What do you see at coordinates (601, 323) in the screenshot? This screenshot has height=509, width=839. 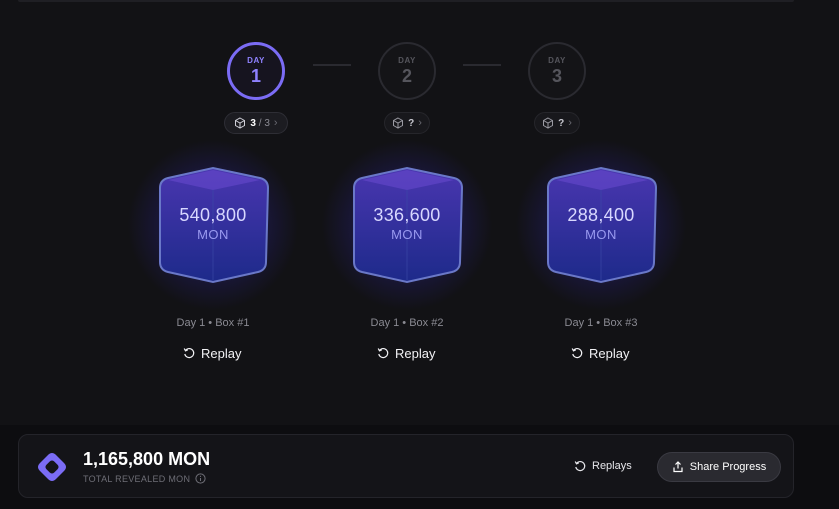 I see `box-caption: Day 1 • Box #3` at bounding box center [601, 323].